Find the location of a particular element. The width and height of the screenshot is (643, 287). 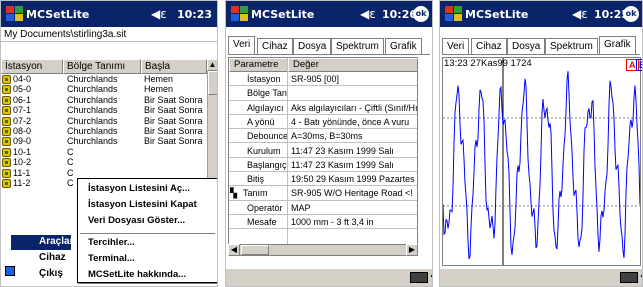

column-header-parameter: Parametre is located at coordinates (258, 65).